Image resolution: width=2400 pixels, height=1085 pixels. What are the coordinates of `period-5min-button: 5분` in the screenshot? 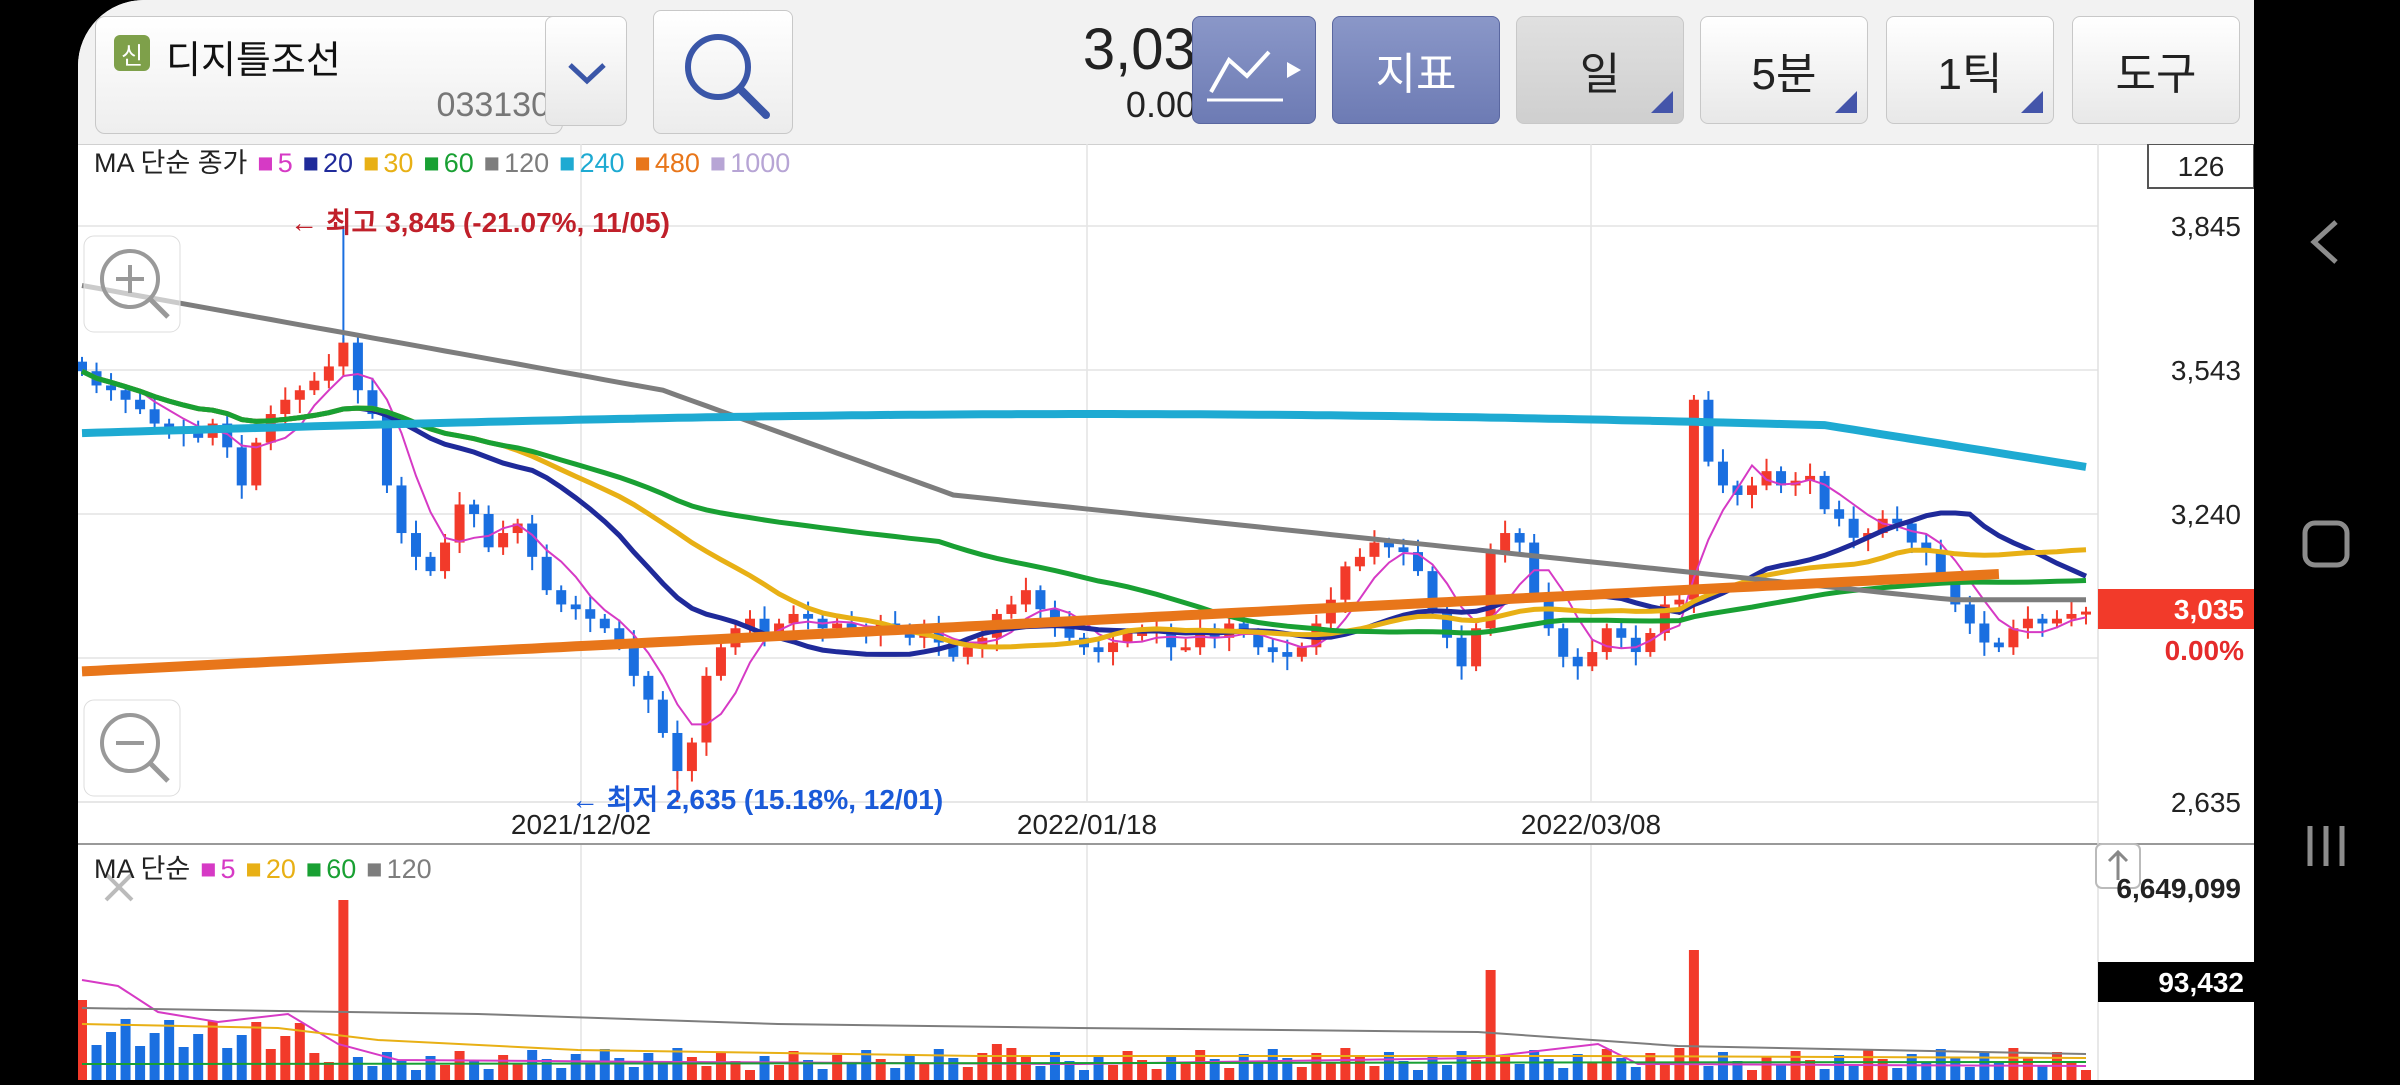 It's located at (1784, 70).